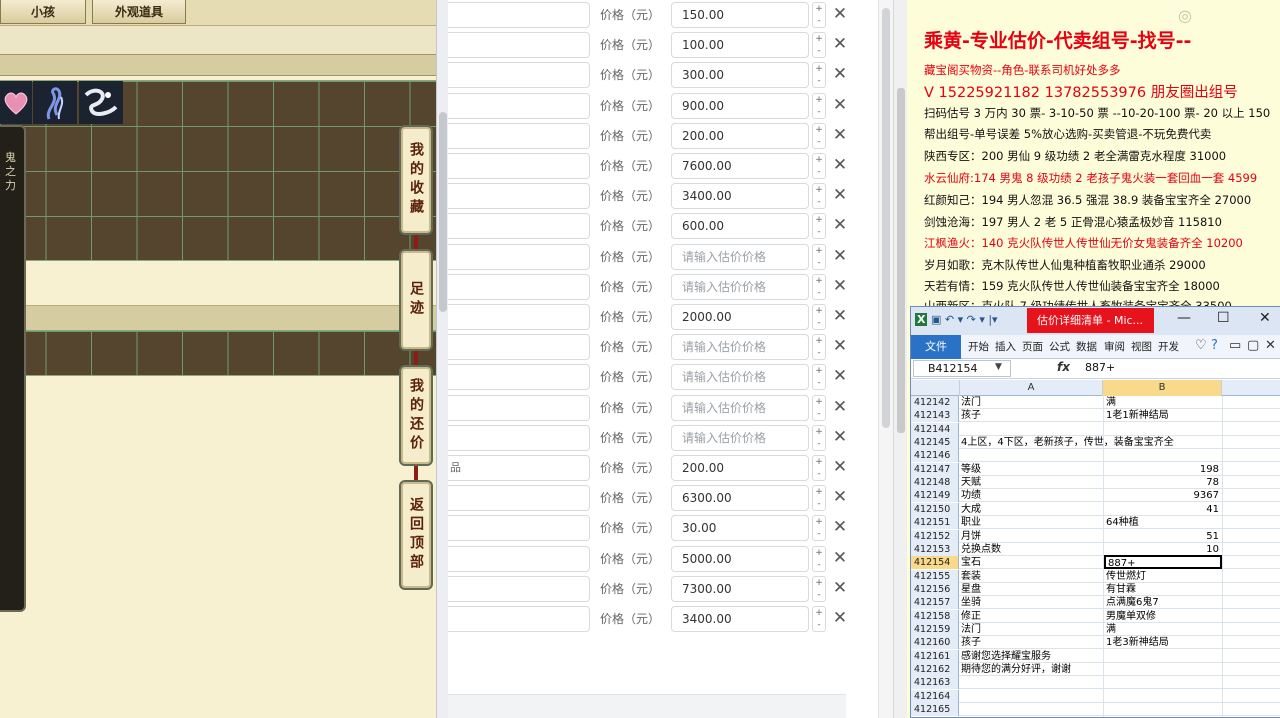 Image resolution: width=1280 pixels, height=718 pixels. I want to click on tab-children: 小孩, so click(43, 12).